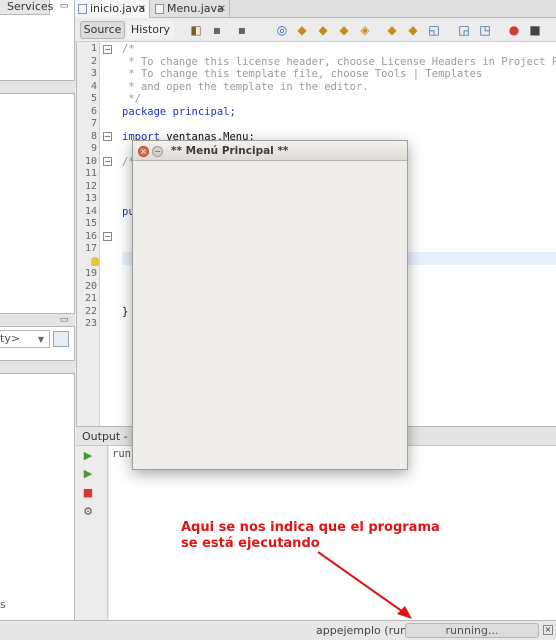  I want to click on code-line: */, so click(131, 99).